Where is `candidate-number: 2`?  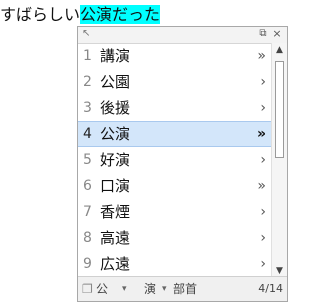 candidate-number: 2 is located at coordinates (87, 82).